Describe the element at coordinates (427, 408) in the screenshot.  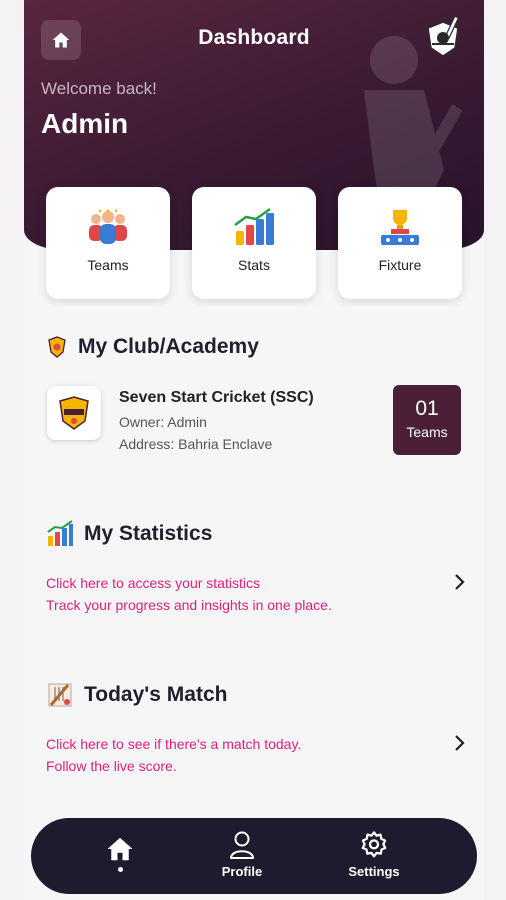
I see `teams-count: 01` at that location.